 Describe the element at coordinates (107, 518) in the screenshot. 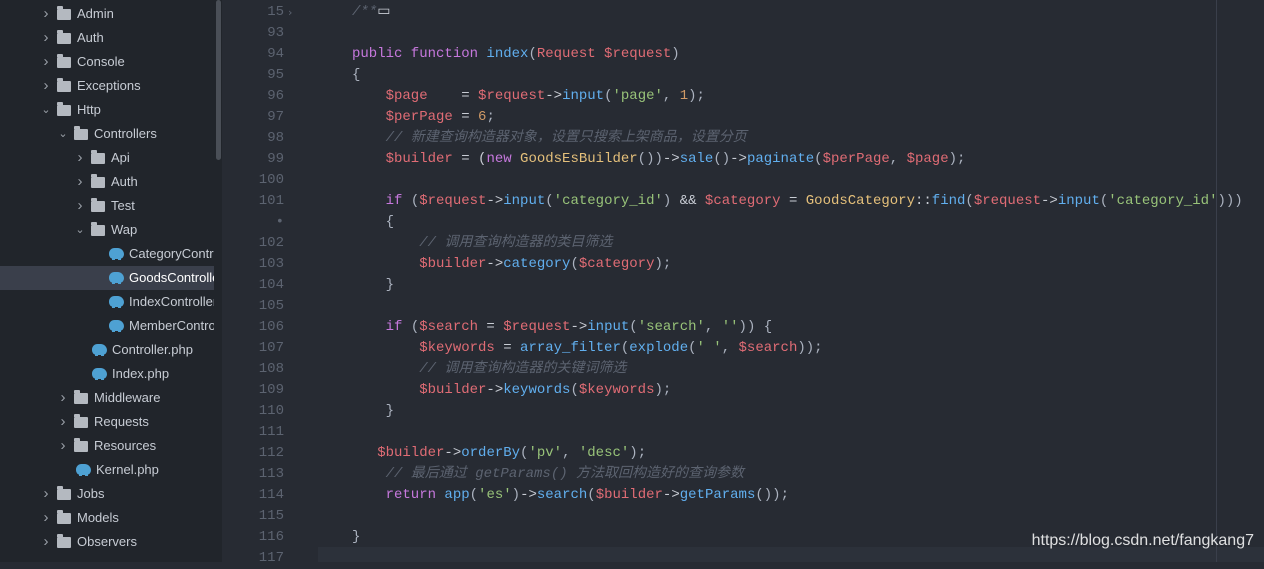

I see `tree-item: › Models` at that location.